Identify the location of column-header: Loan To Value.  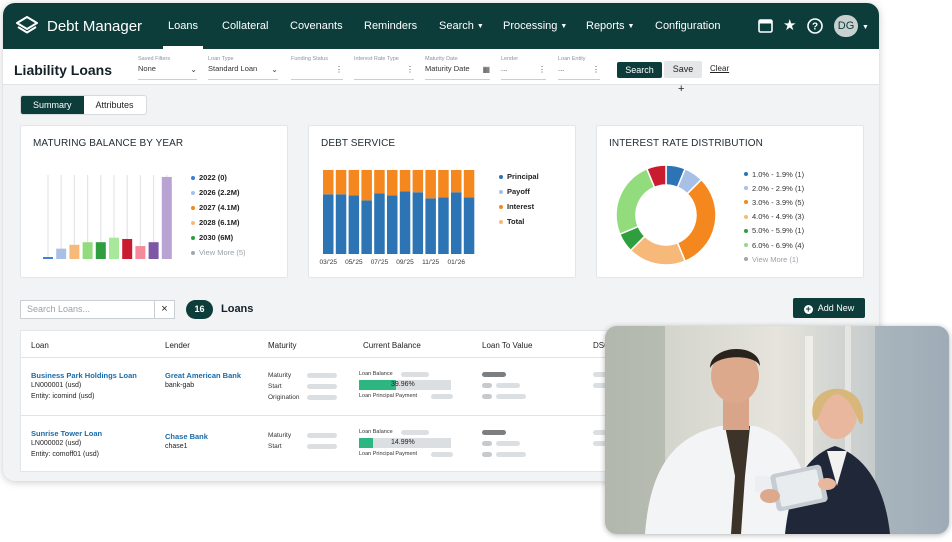
(507, 345).